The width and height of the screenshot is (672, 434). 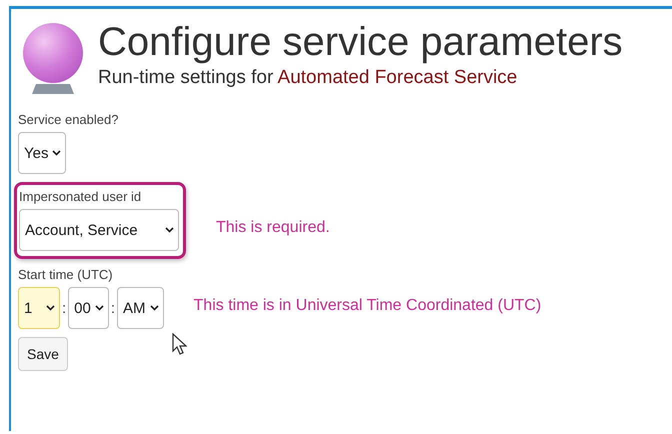 I want to click on hint-text: This is required., so click(x=273, y=227).